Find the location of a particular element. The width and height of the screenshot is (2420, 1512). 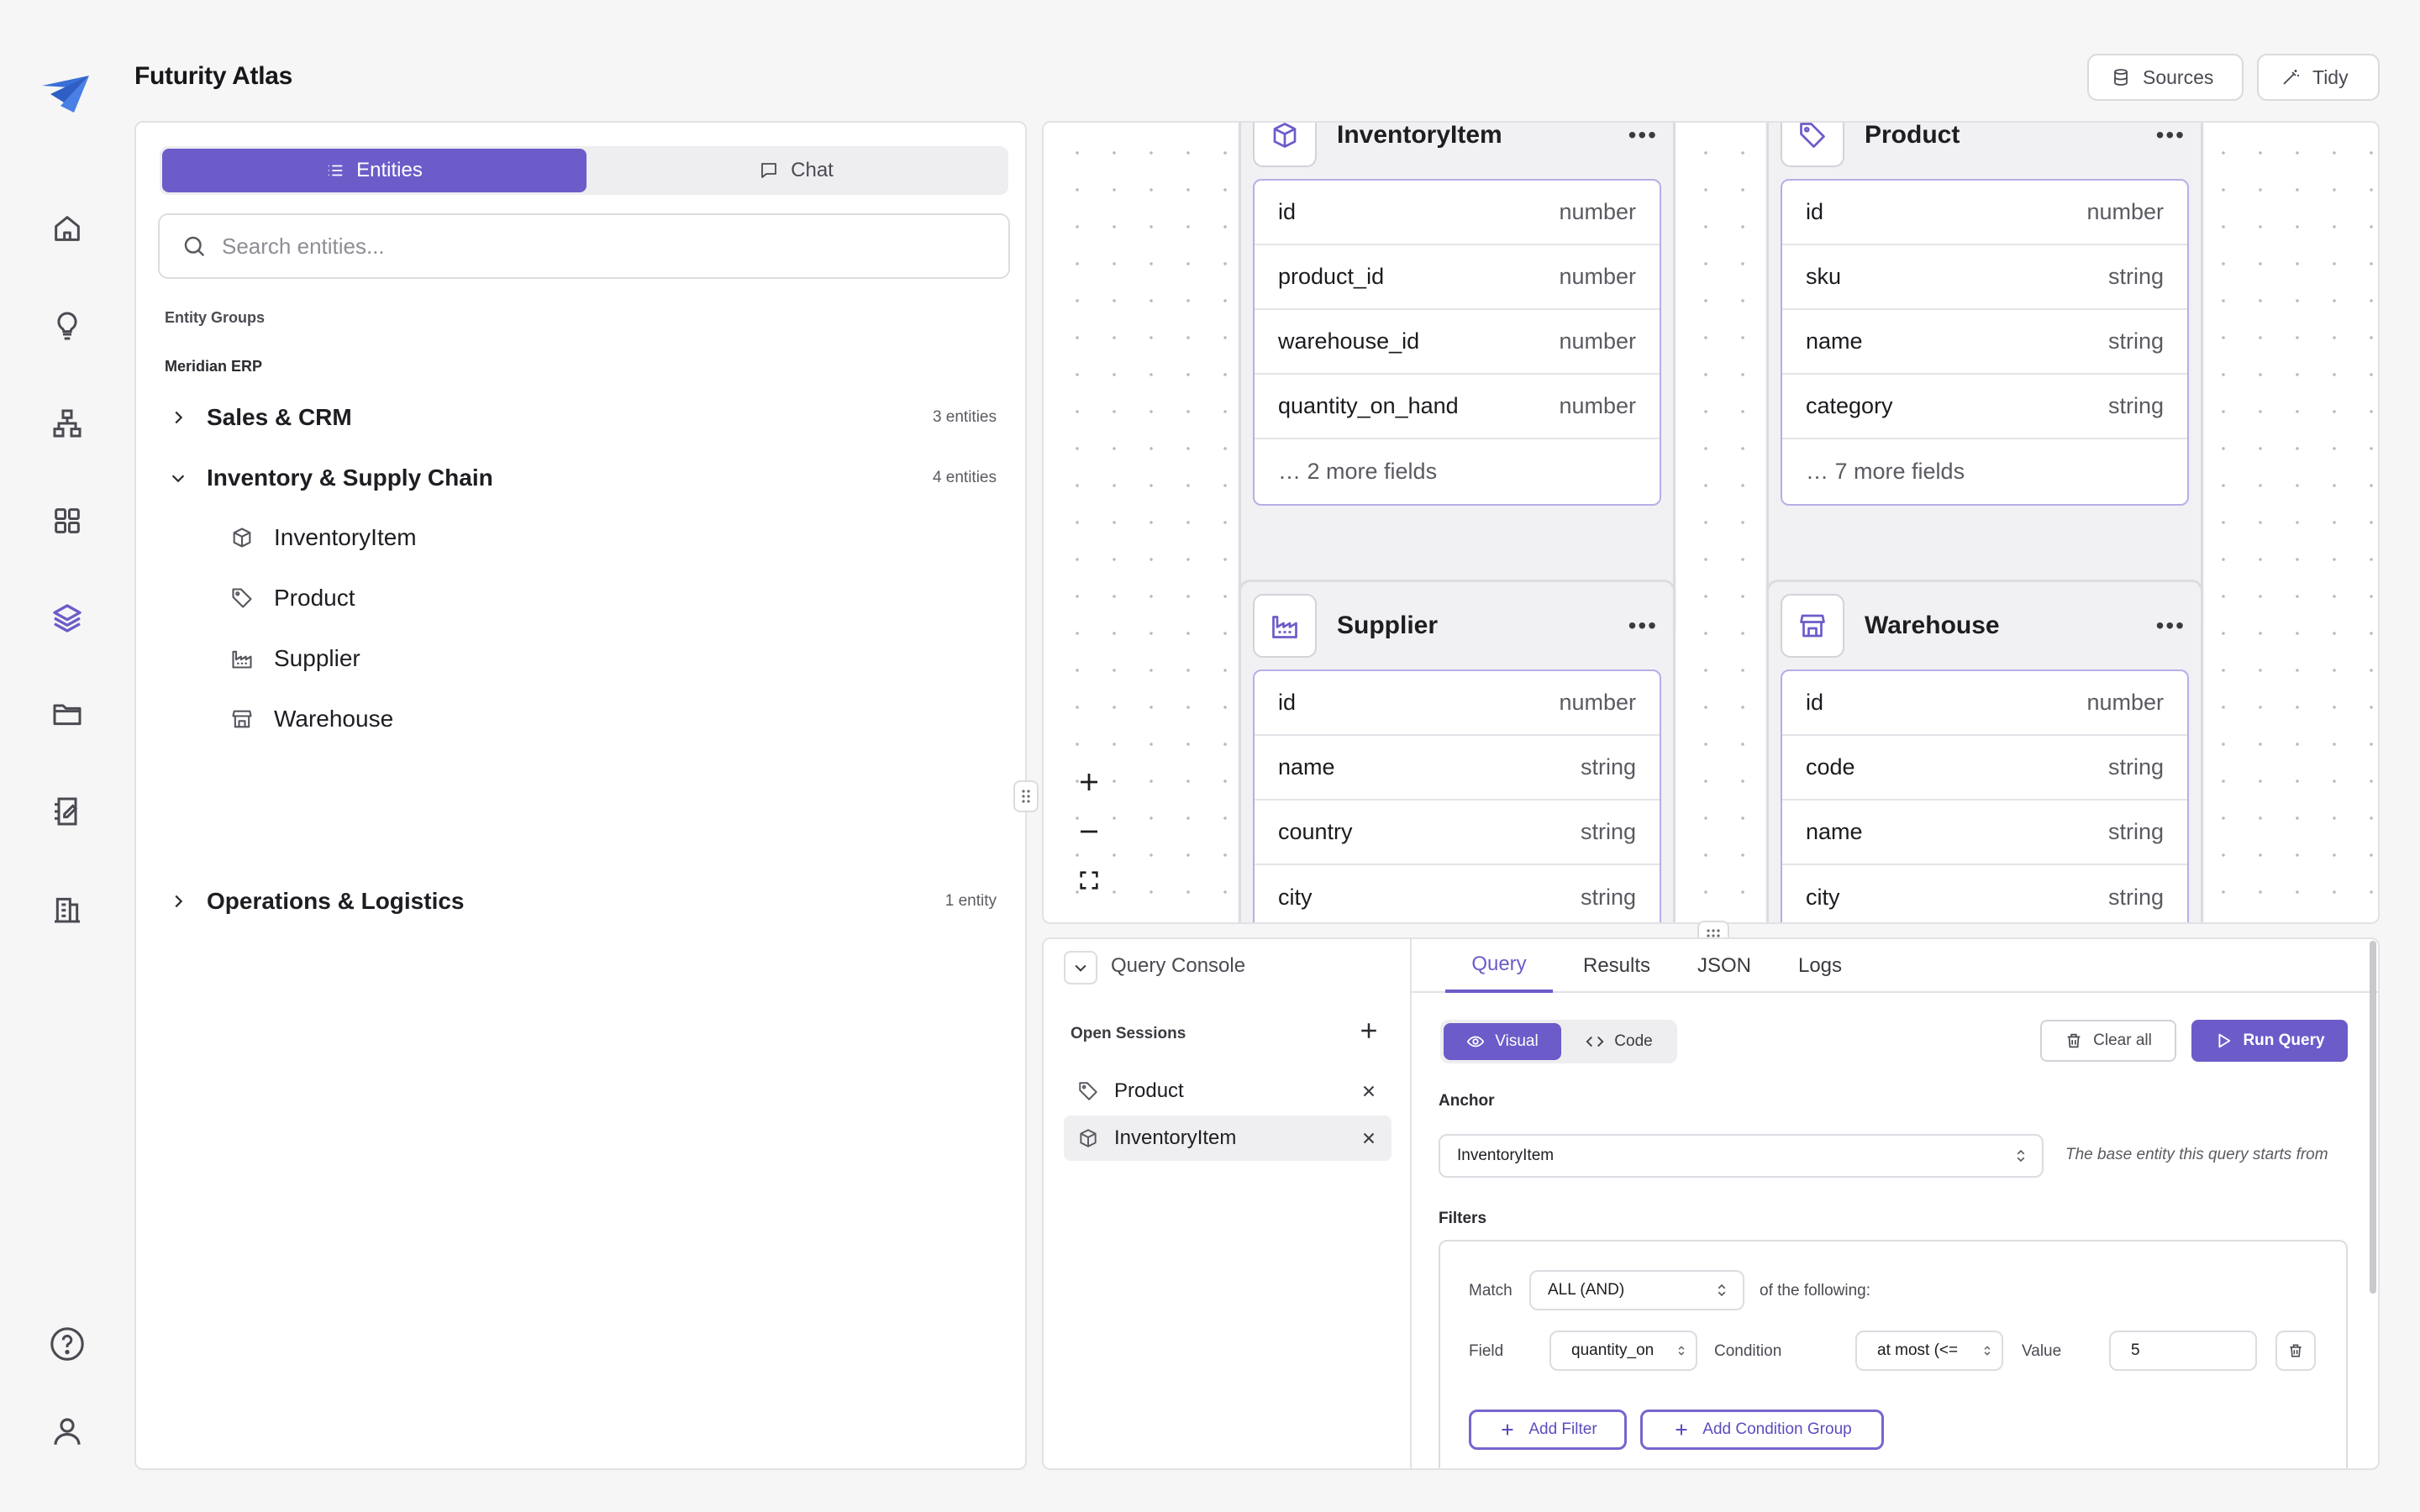

list-icon is located at coordinates (336, 170).